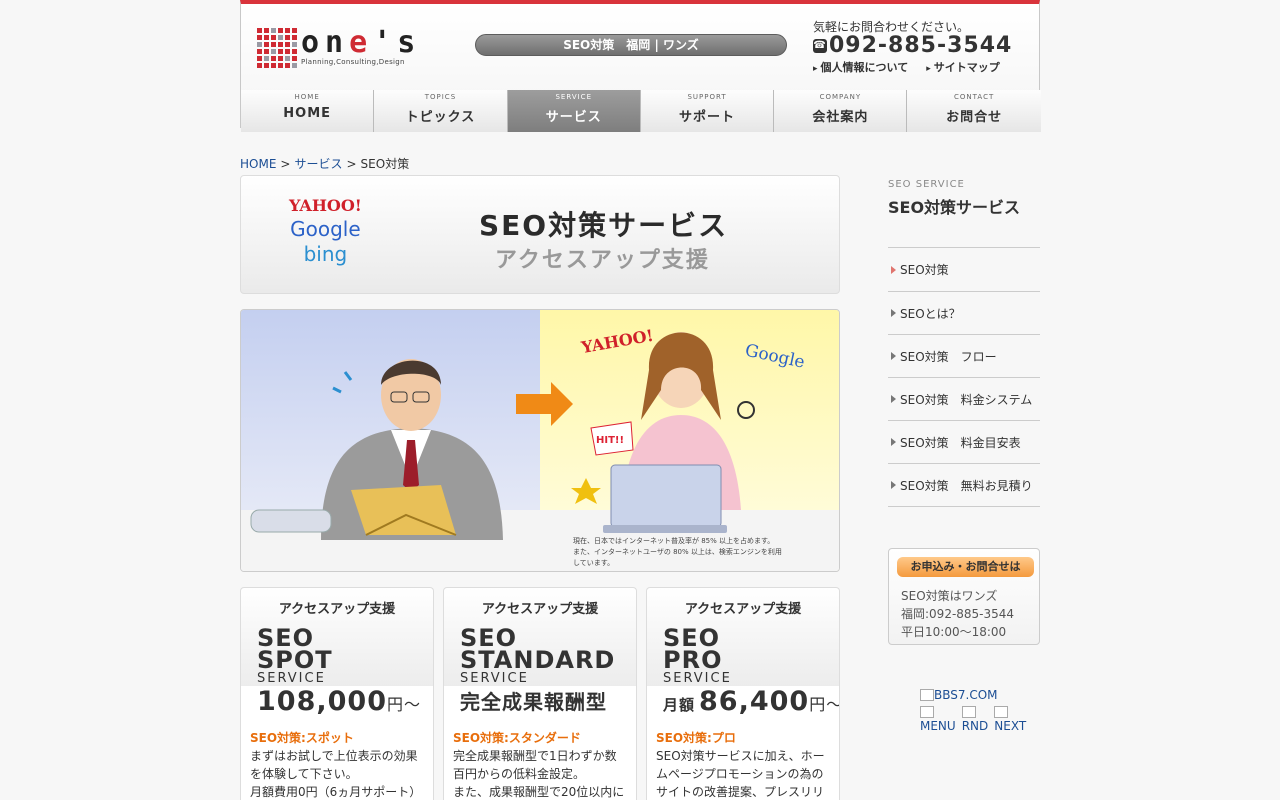 This screenshot has height=800, width=1280. I want to click on sidebar-external-links: BBS7.COM MENU RND NEXT, so click(973, 710).